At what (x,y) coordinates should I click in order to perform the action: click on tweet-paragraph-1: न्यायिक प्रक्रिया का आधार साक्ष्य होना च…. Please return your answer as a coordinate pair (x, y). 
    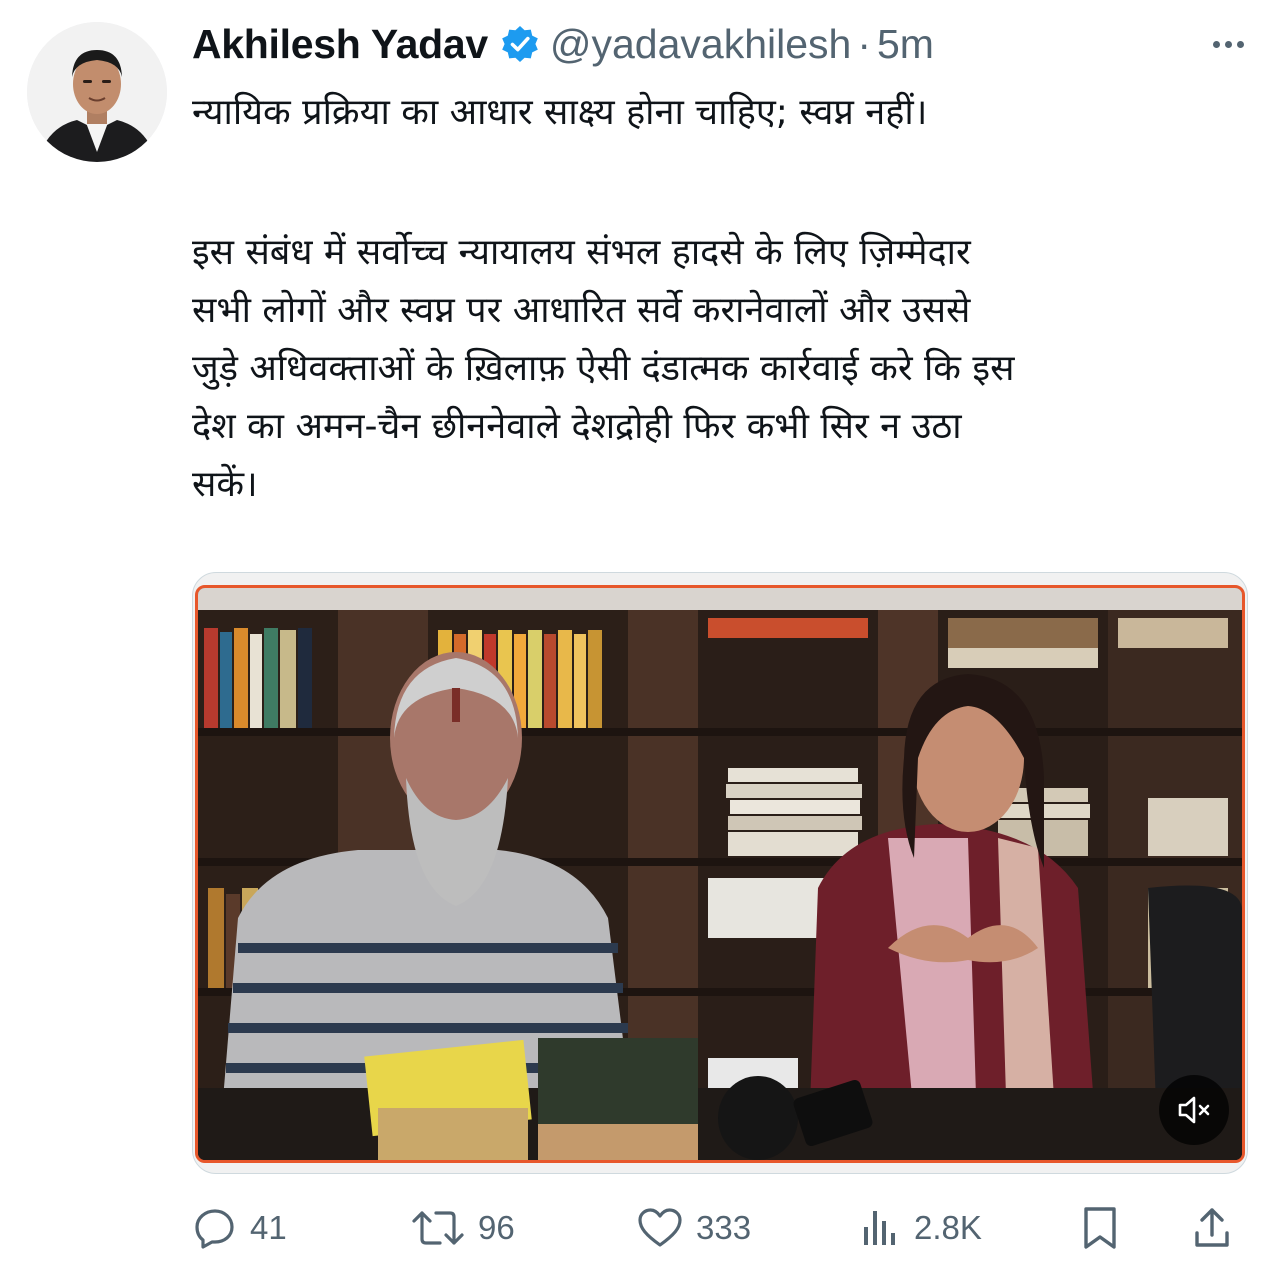
    Looking at the image, I should click on (560, 112).